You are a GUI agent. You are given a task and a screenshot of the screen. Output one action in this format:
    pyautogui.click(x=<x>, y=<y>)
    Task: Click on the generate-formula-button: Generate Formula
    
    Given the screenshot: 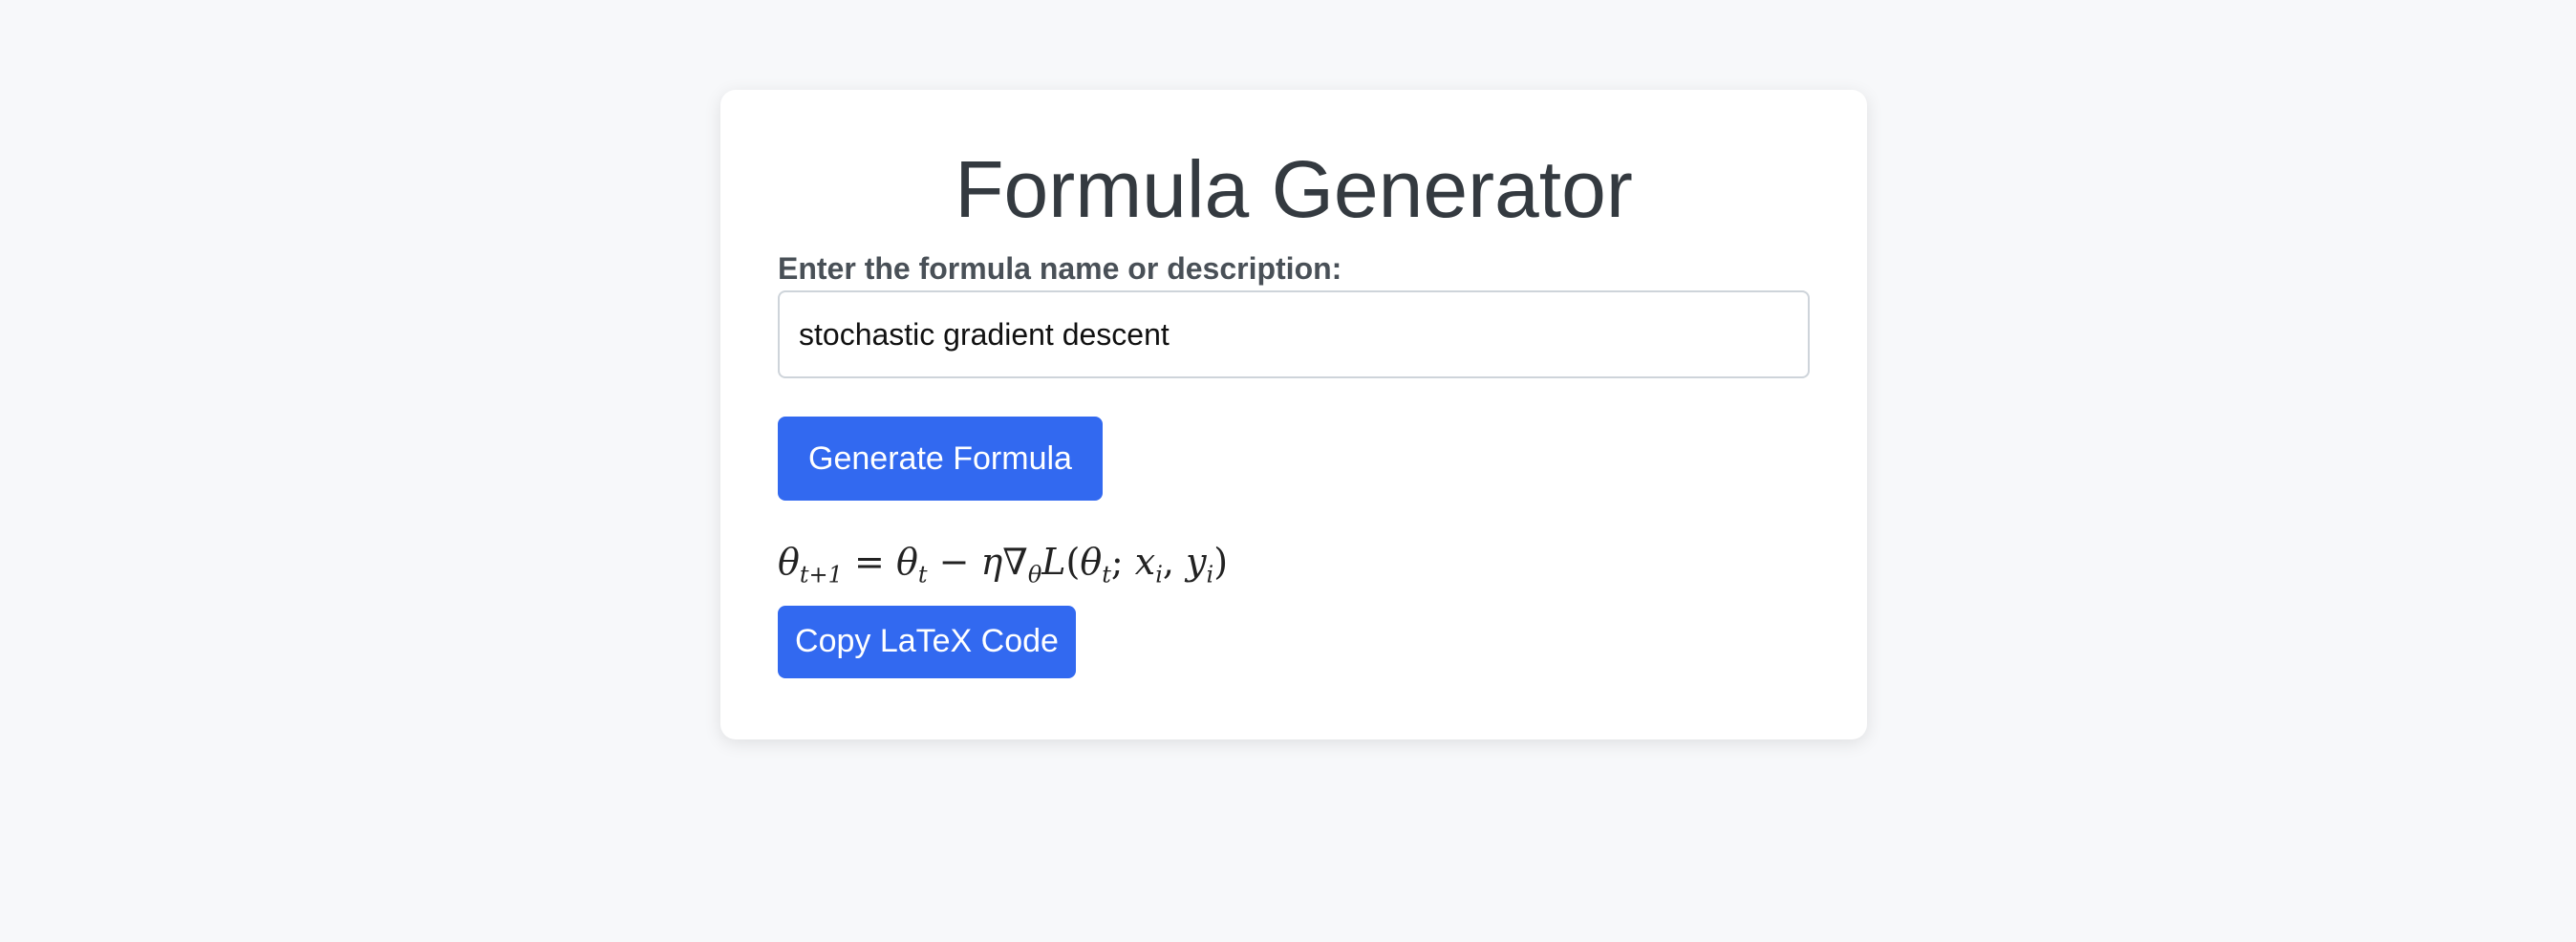 What is the action you would take?
    pyautogui.click(x=940, y=459)
    